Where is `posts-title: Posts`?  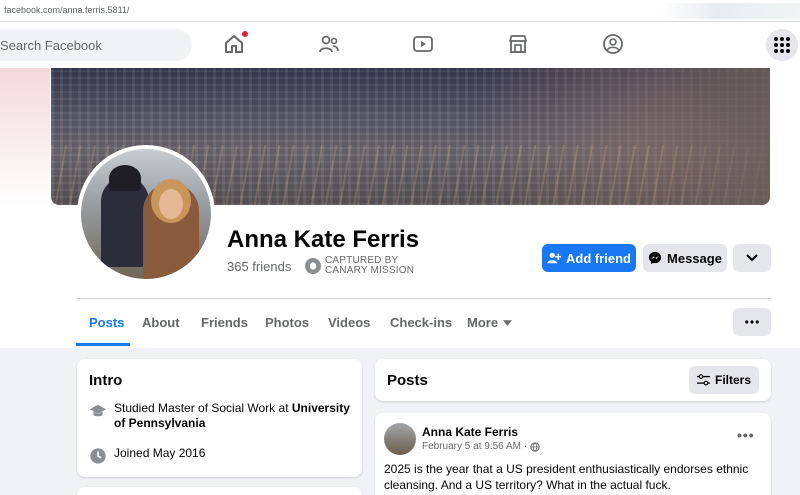 posts-title: Posts is located at coordinates (407, 380).